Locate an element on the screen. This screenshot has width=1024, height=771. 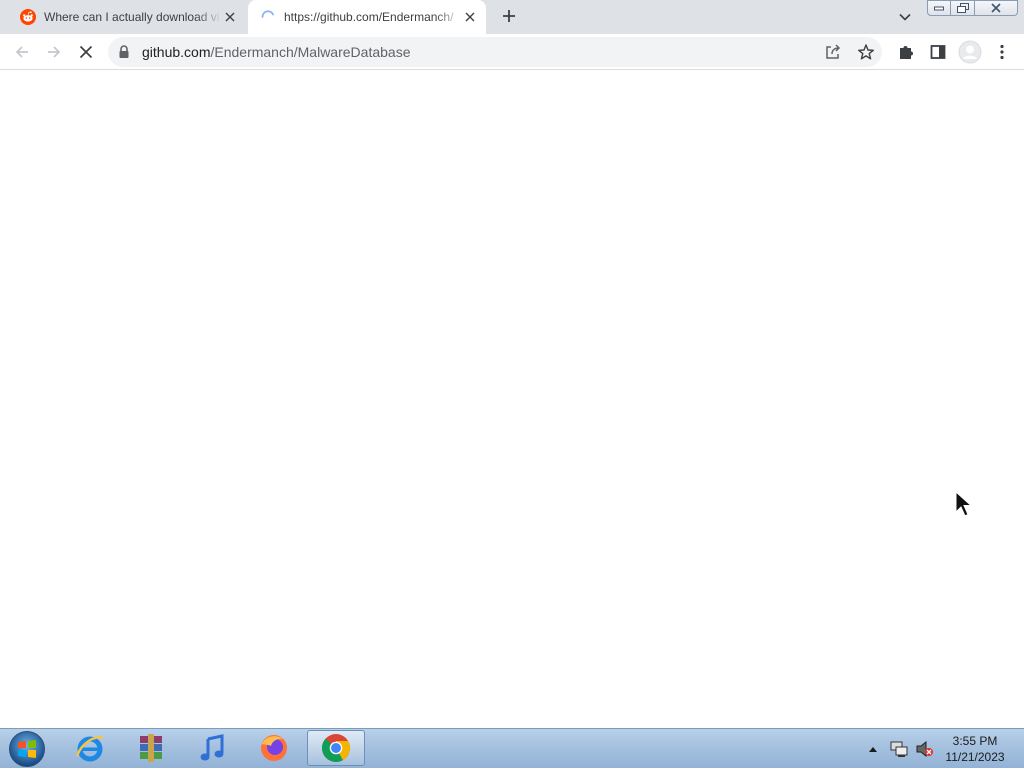
chrome-icon is located at coordinates (336, 748).